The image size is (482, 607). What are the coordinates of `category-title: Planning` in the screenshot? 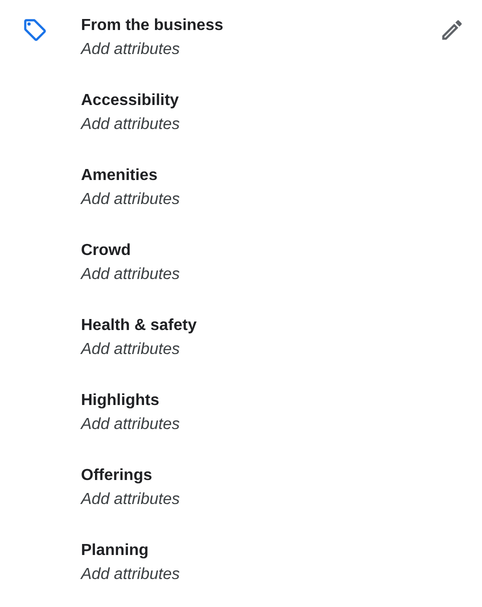 It's located at (115, 551).